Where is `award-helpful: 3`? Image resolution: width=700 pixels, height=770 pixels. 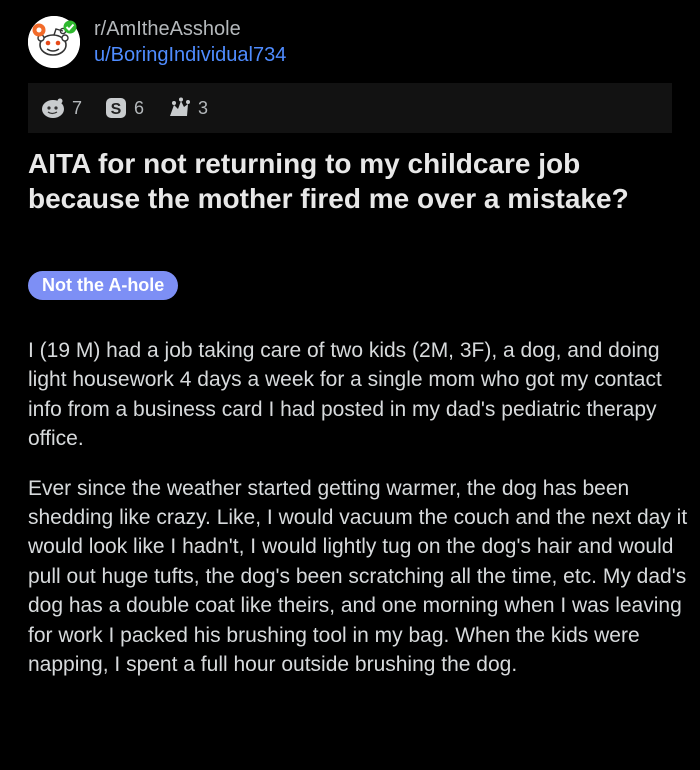 award-helpful: 3 is located at coordinates (187, 108).